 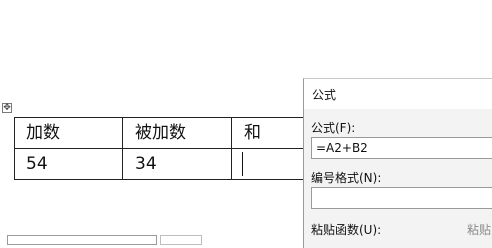 What do you see at coordinates (7, 108) in the screenshot?
I see `table-move-handle-icon: ✥` at bounding box center [7, 108].